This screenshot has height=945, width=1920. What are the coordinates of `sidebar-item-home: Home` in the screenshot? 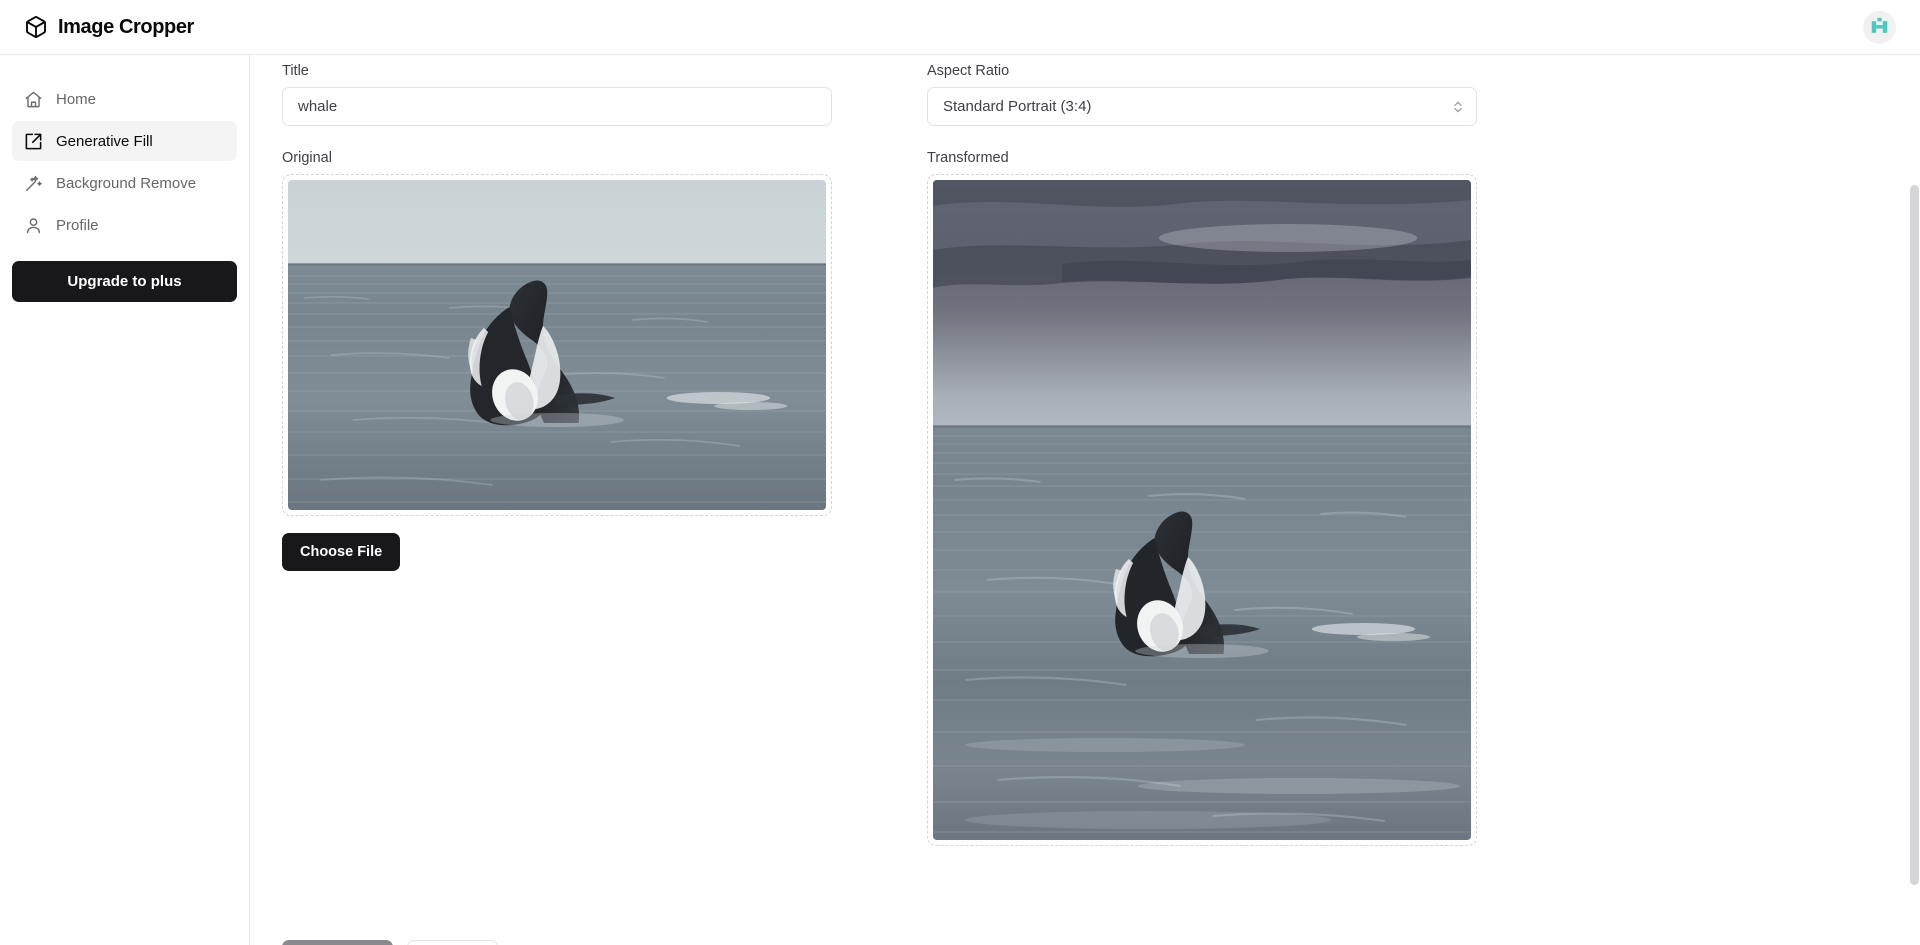 It's located at (124, 99).